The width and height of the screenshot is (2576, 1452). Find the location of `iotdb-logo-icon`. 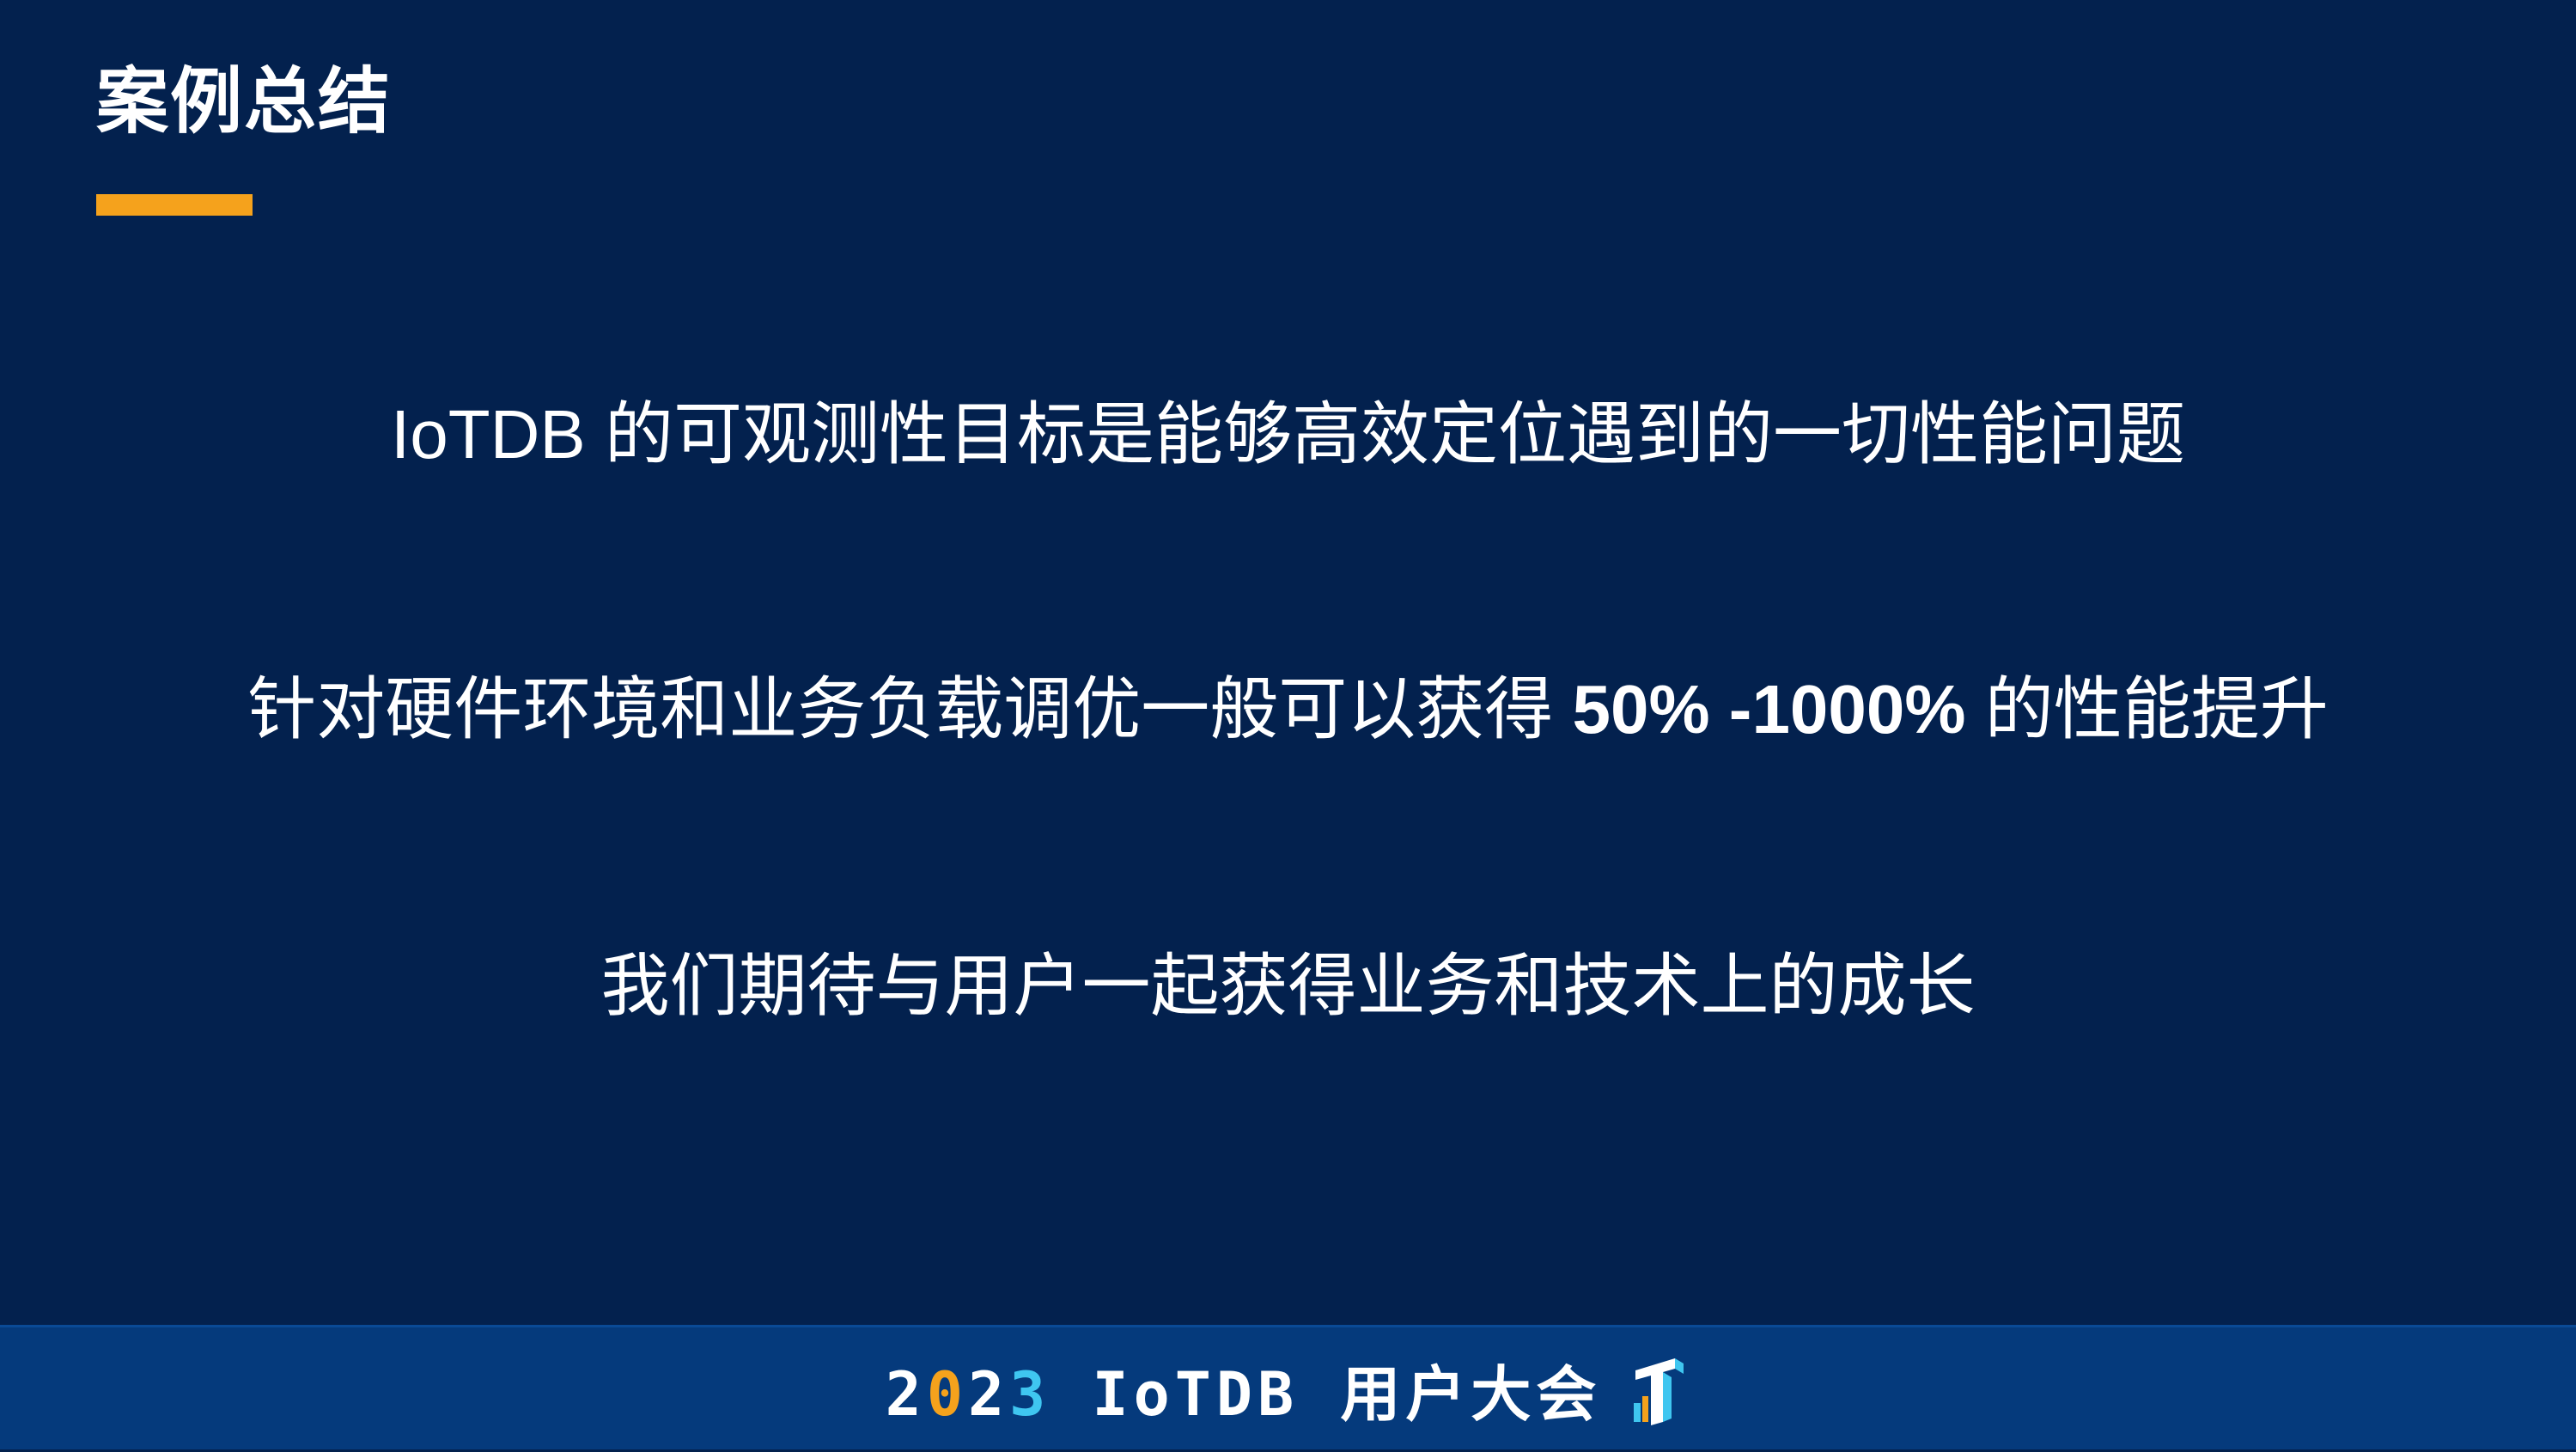

iotdb-logo-icon is located at coordinates (1659, 1391).